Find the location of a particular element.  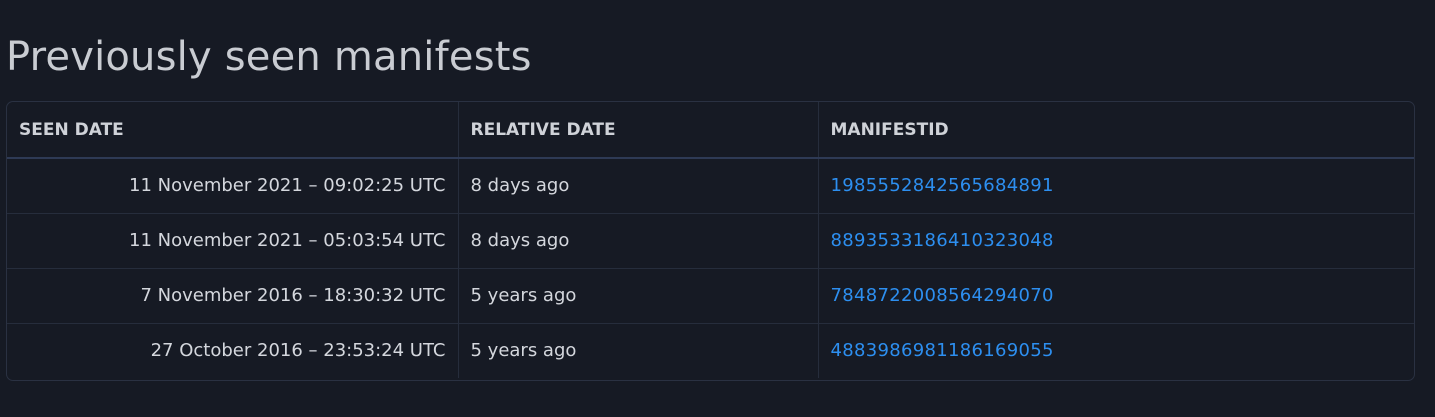

seen-date-cell: 11 November 2021 – 09:02:25 UTC is located at coordinates (287, 186).